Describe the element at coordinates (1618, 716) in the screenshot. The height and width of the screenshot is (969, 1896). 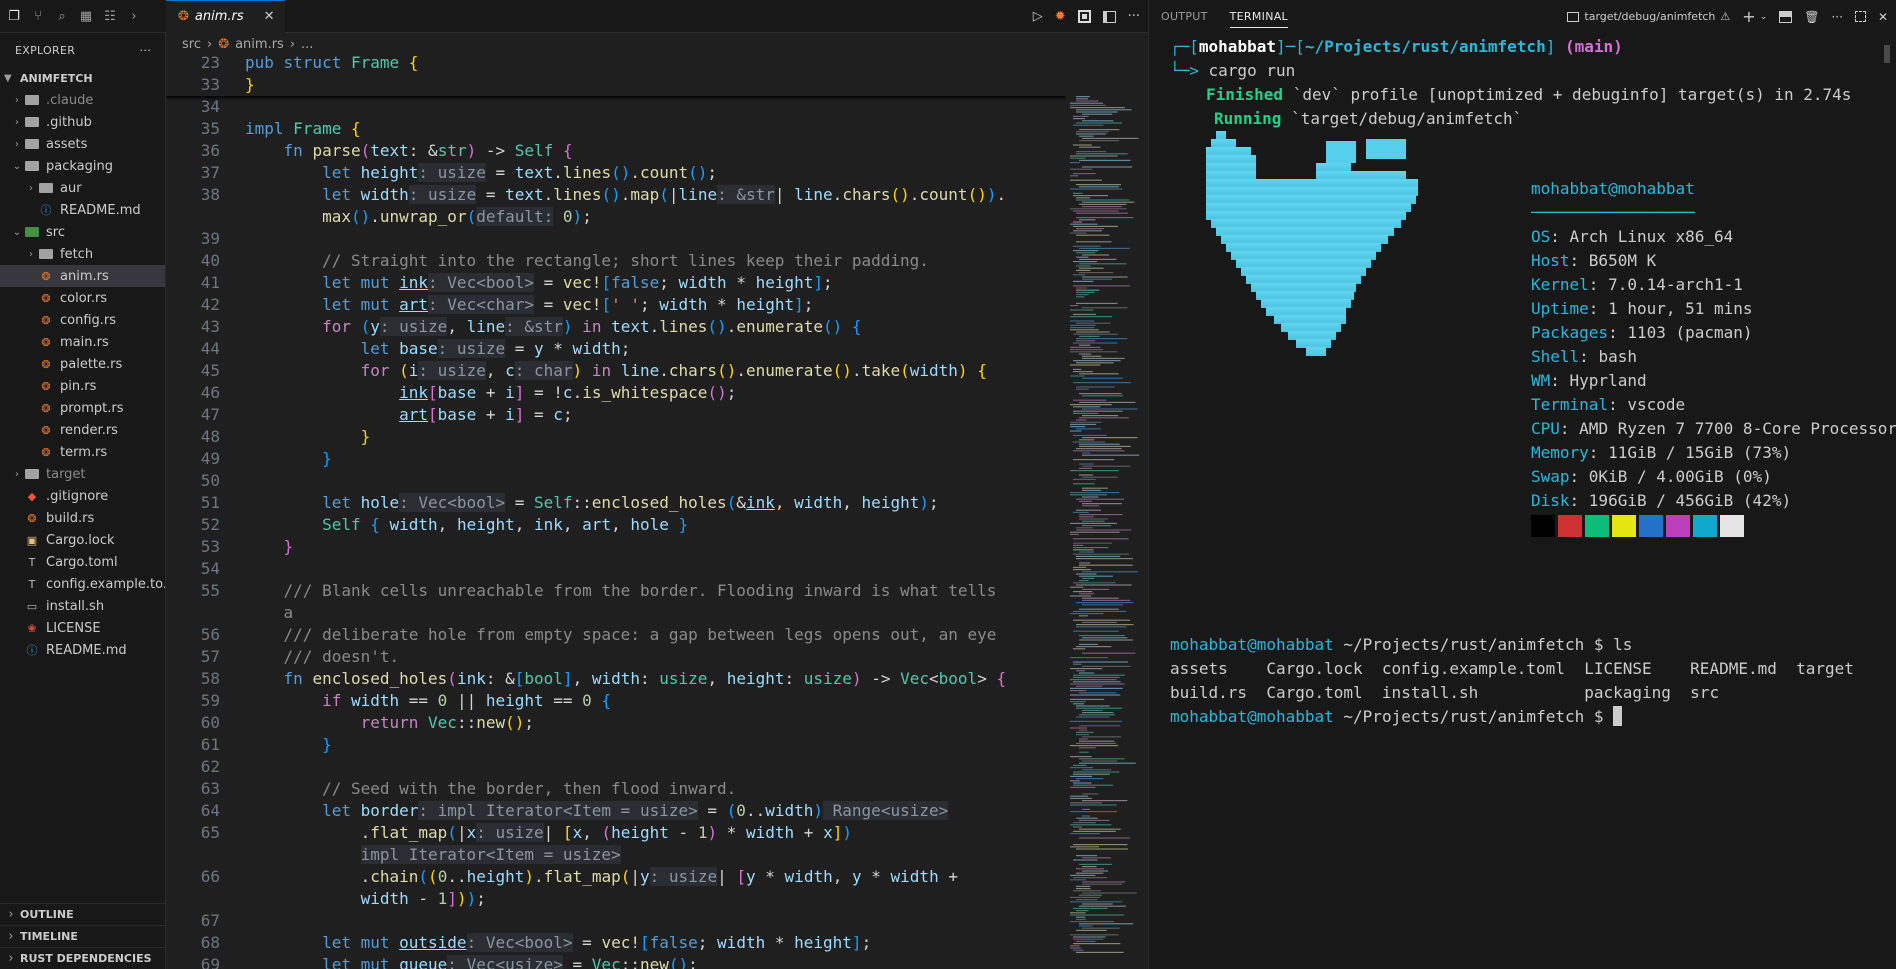
I see `cursor` at that location.